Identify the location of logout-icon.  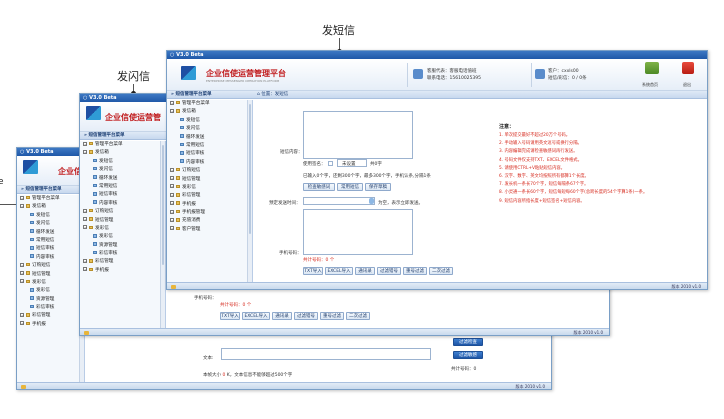
(688, 68).